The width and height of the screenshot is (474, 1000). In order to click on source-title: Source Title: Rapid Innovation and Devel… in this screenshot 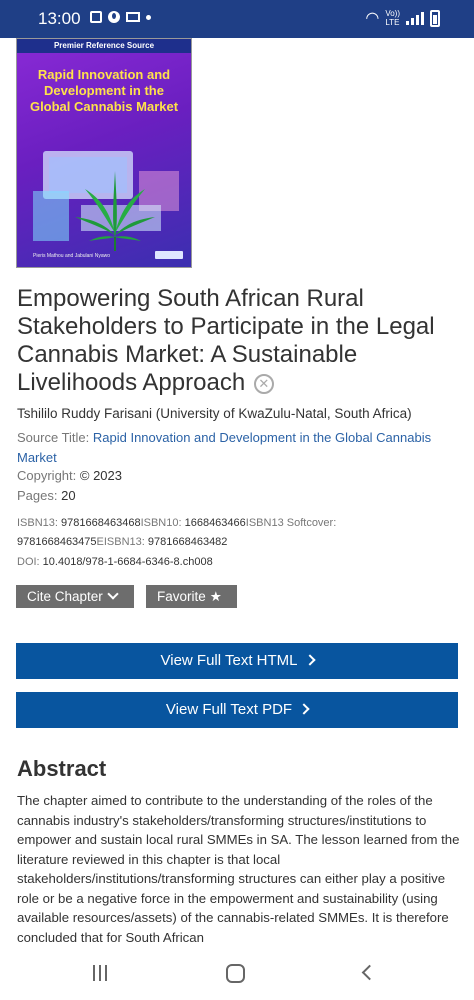, I will do `click(242, 448)`.